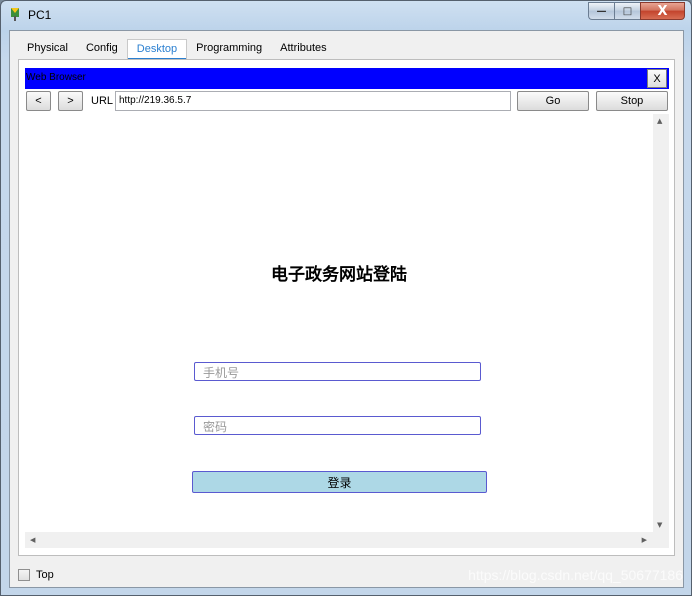 The image size is (692, 596). What do you see at coordinates (575, 575) in the screenshot?
I see `watermark: https://blog.csdn.net/qq_50677186` at bounding box center [575, 575].